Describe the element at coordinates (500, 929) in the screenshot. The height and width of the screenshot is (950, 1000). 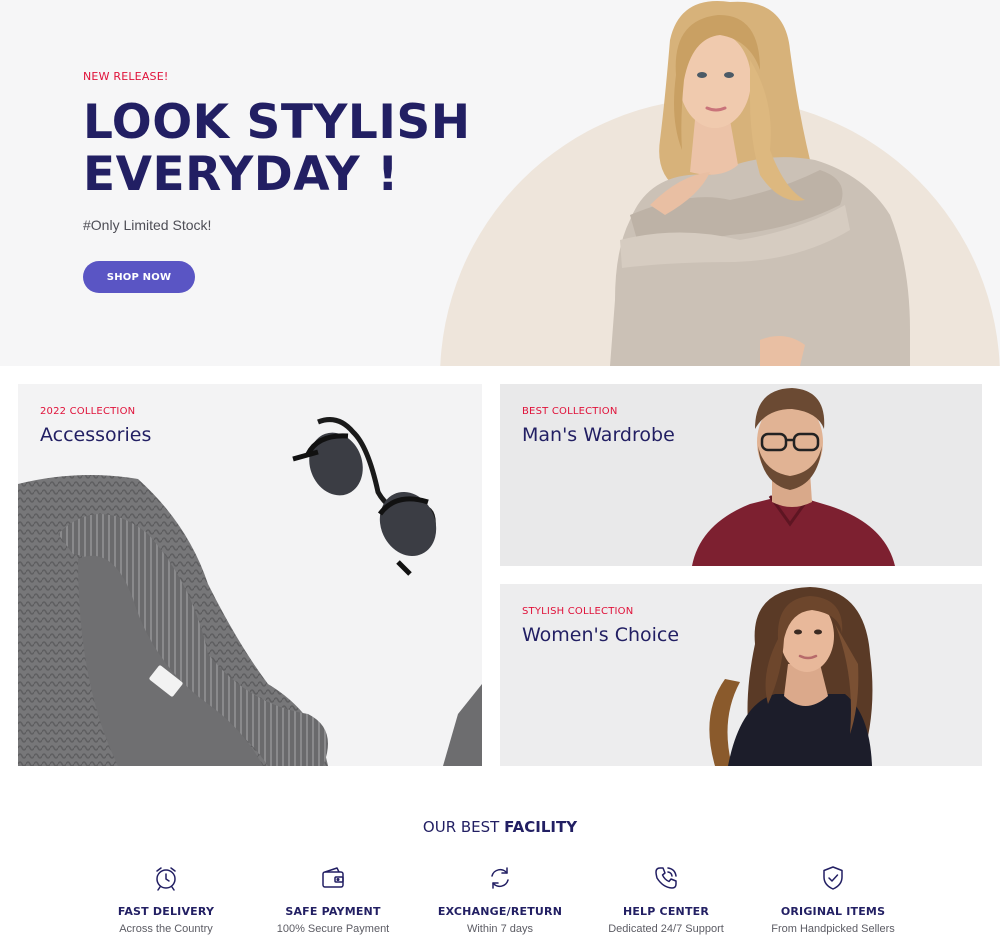
I see `facility-desc: Within 7 days` at that location.